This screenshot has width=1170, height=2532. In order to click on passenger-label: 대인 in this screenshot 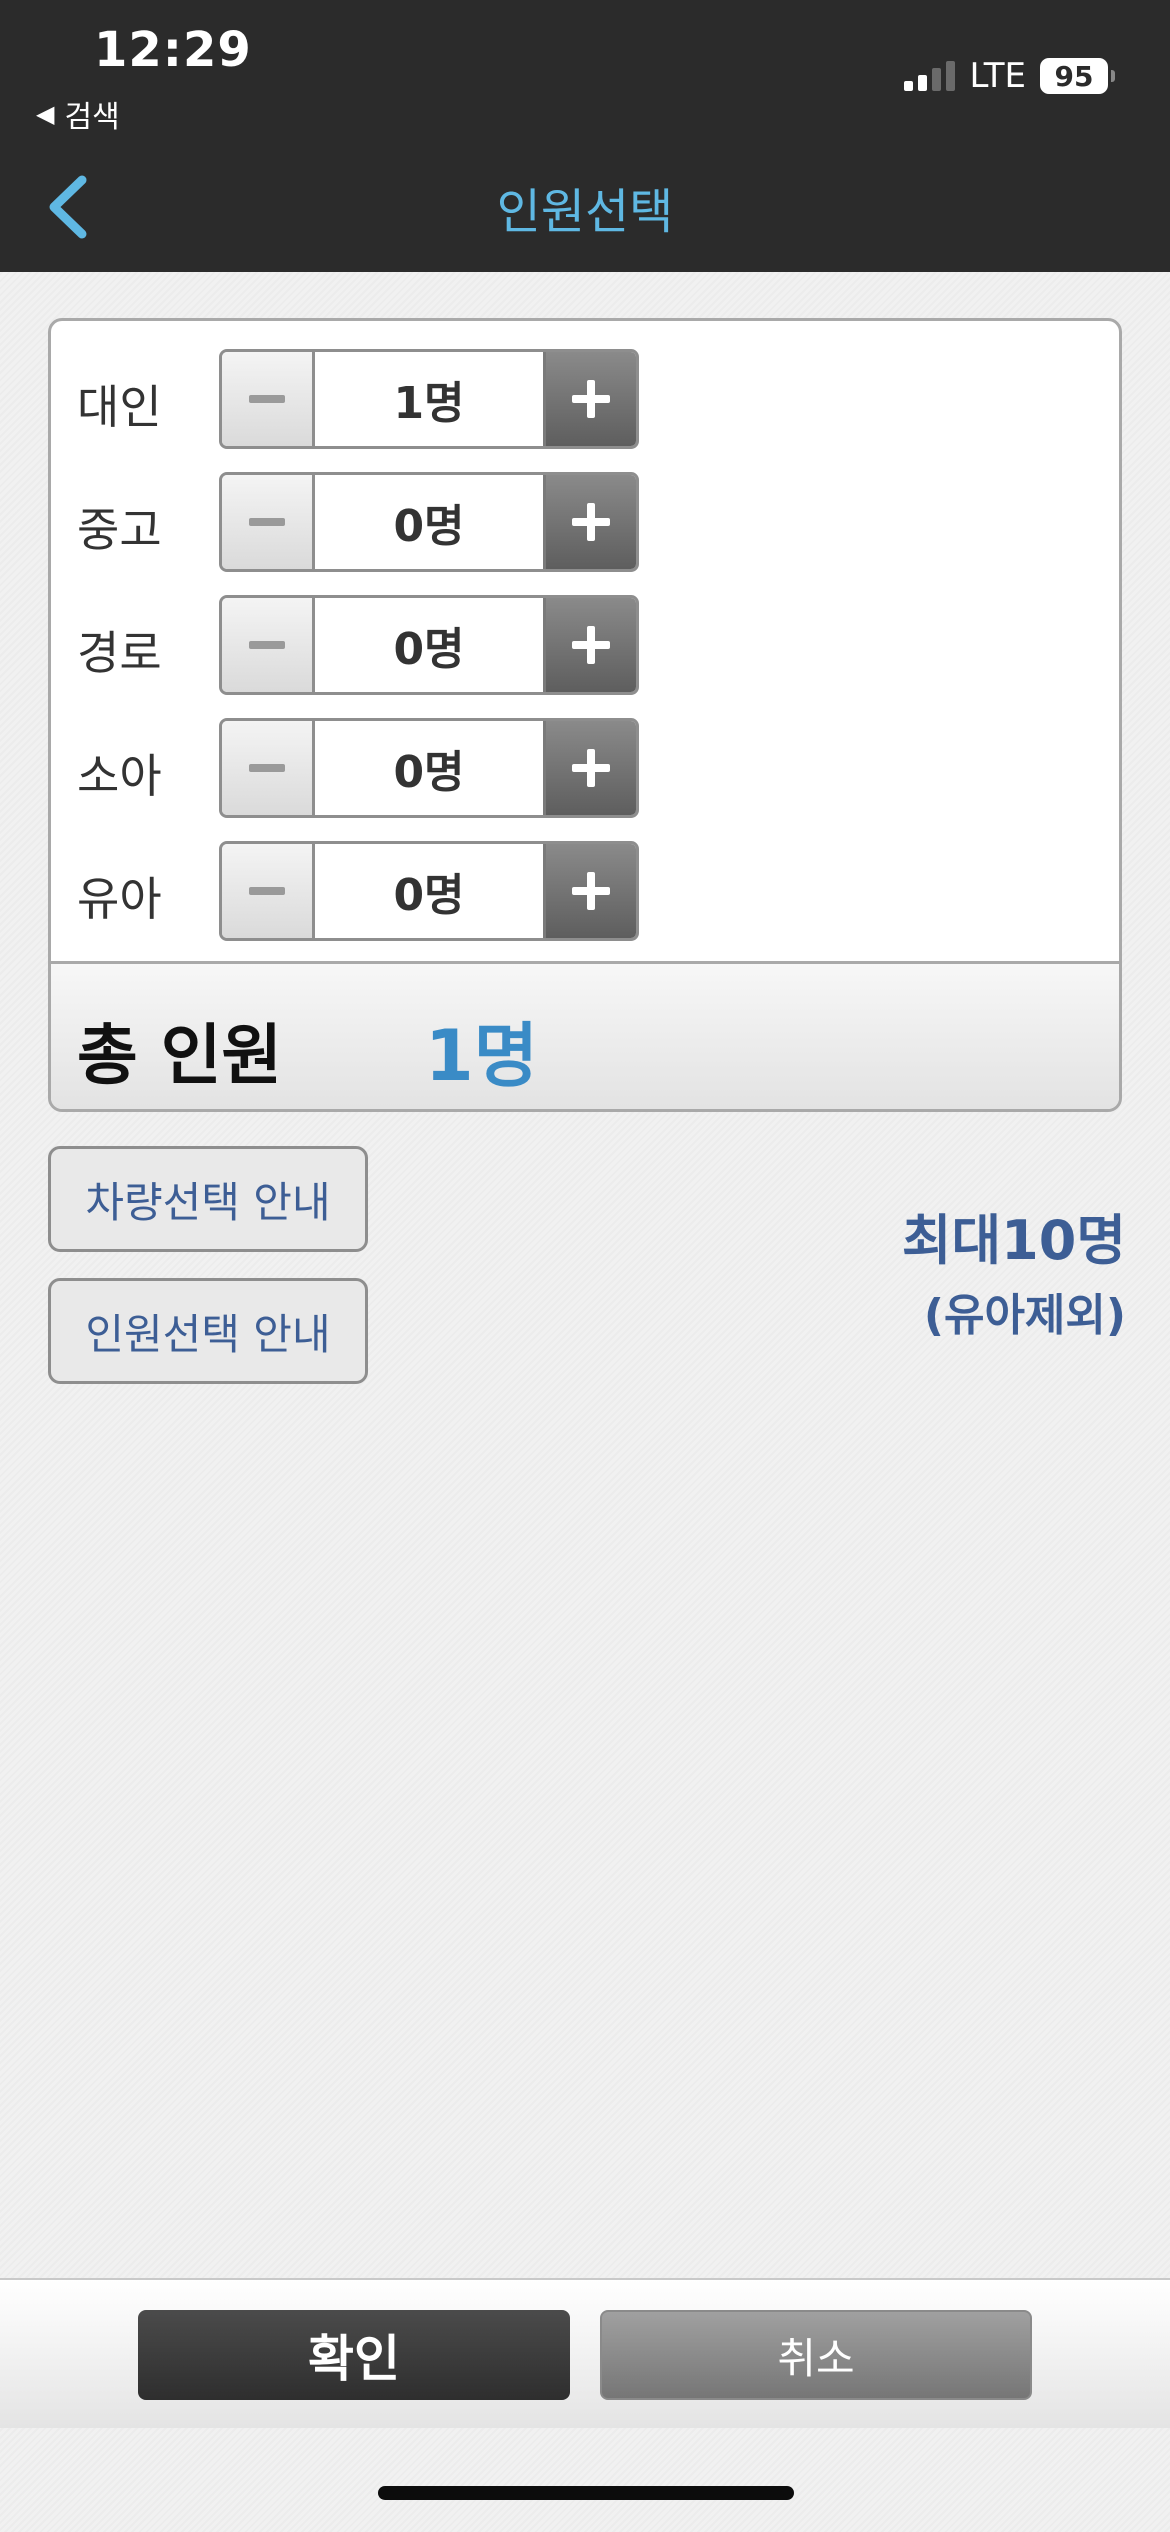, I will do `click(119, 407)`.